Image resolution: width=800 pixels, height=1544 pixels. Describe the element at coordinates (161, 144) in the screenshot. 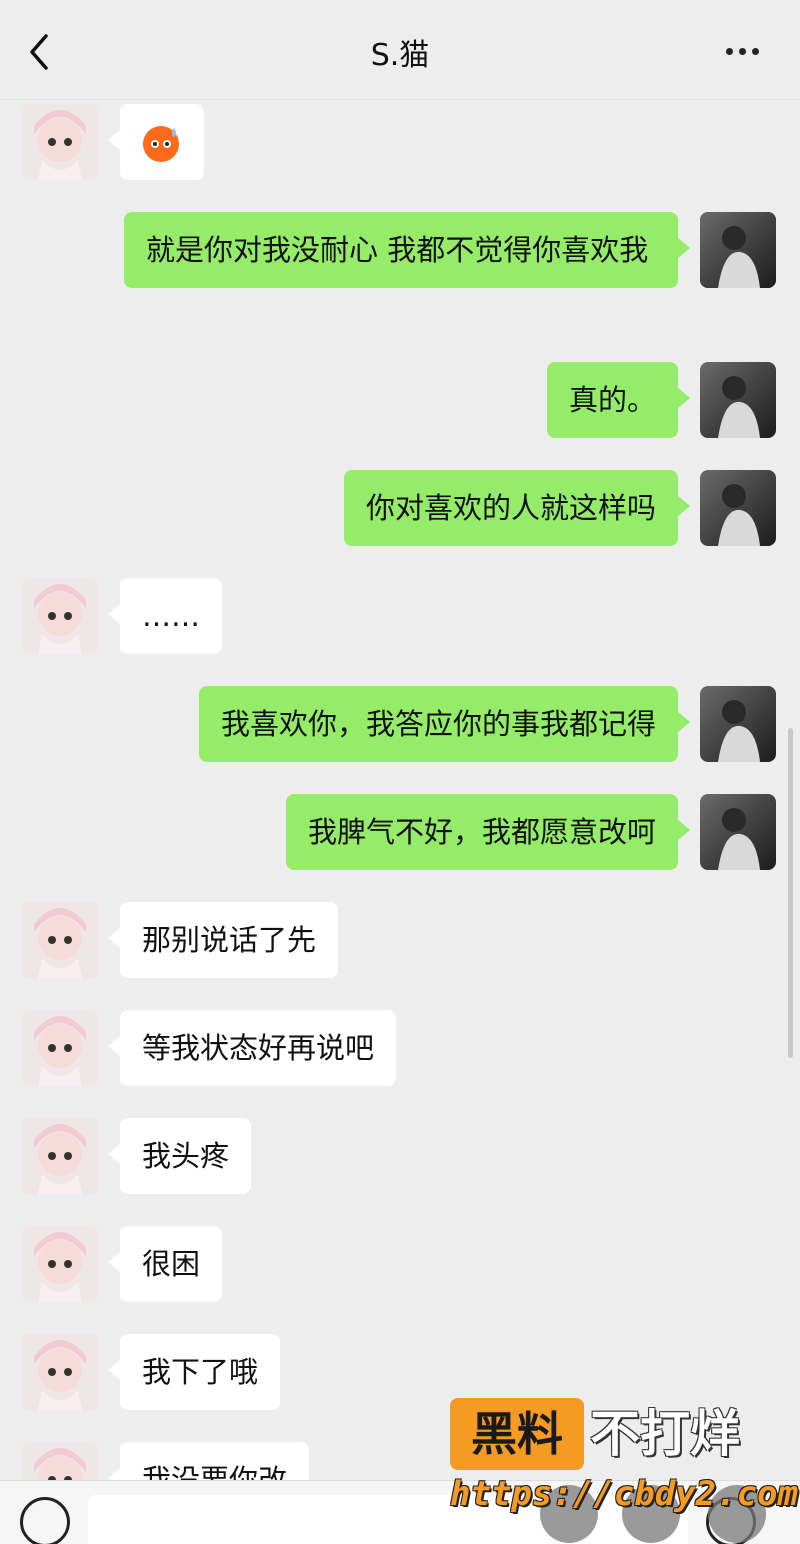

I see `sweat-face-emoji-icon` at that location.